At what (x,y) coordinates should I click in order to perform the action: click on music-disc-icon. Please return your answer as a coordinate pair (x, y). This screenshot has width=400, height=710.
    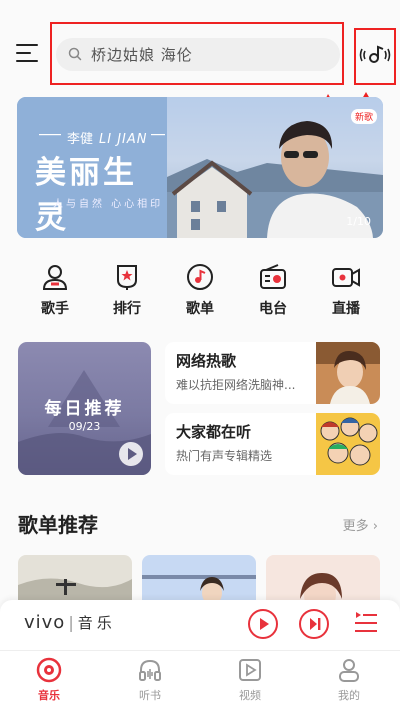
    Looking at the image, I should click on (49, 670).